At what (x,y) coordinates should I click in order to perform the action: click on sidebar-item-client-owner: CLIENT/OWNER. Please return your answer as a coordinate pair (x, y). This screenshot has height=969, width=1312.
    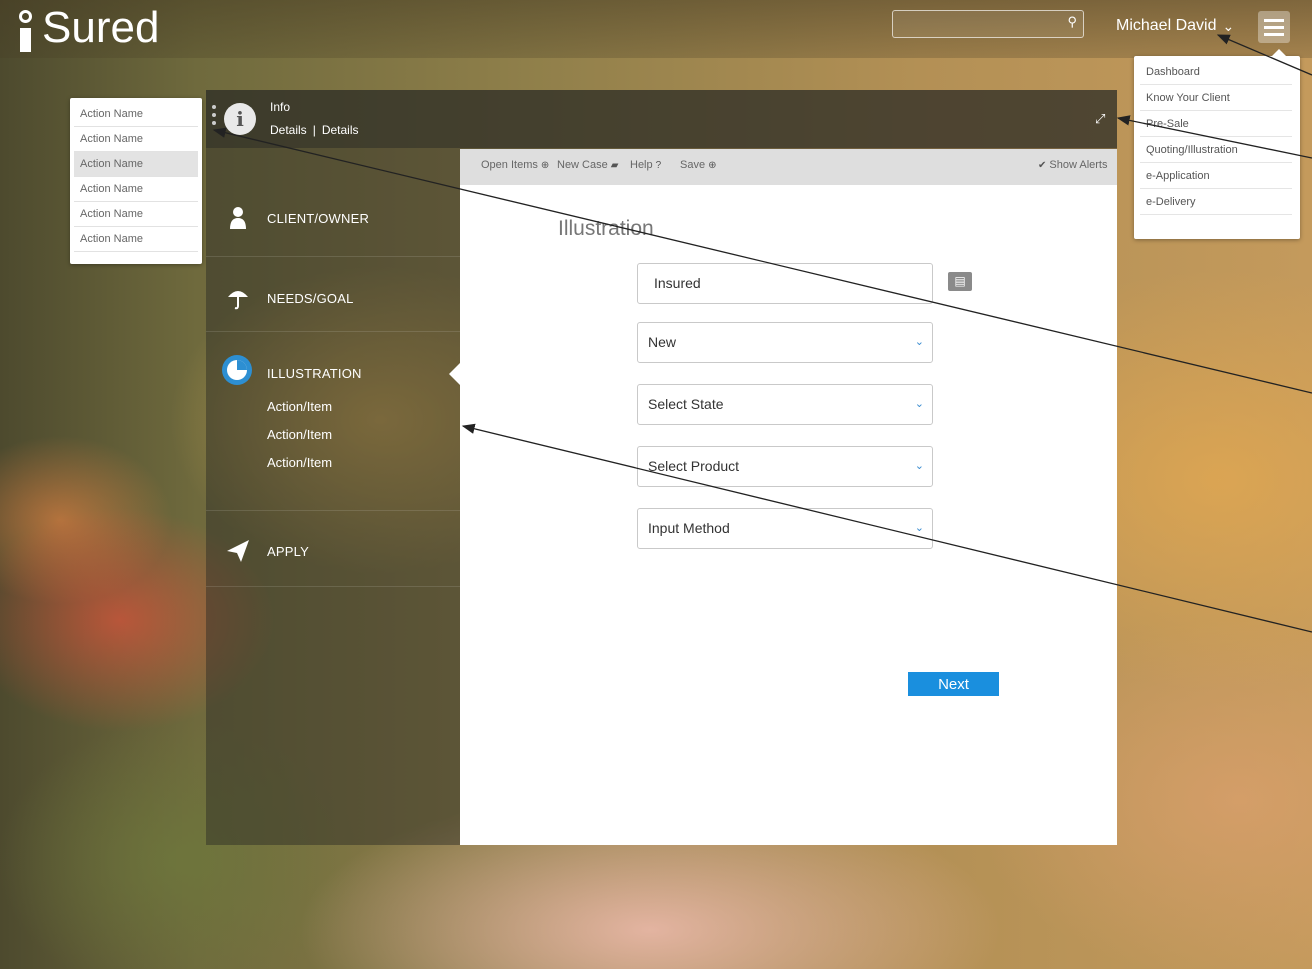
    Looking at the image, I should click on (333, 218).